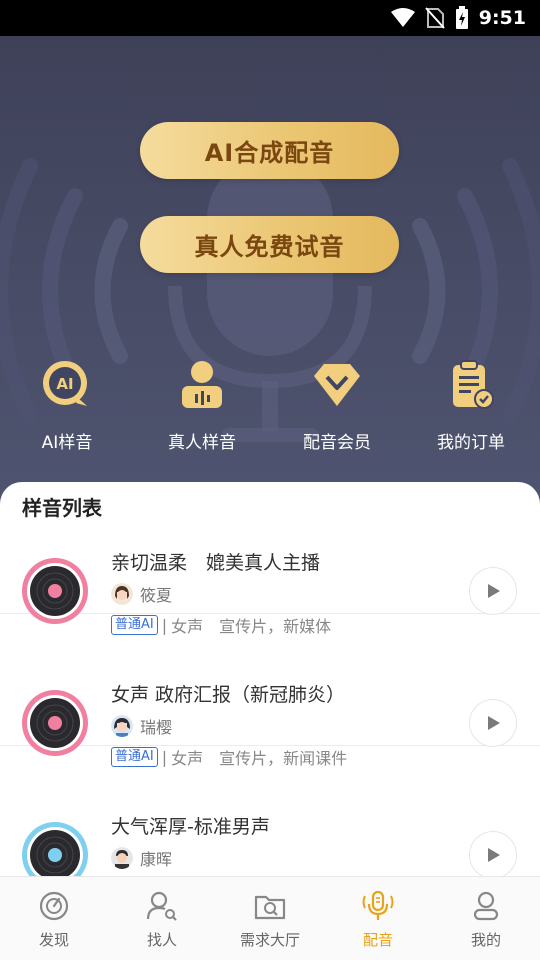 The width and height of the screenshot is (540, 960). Describe the element at coordinates (202, 443) in the screenshot. I see `quick-action-label: 真人样音` at that location.